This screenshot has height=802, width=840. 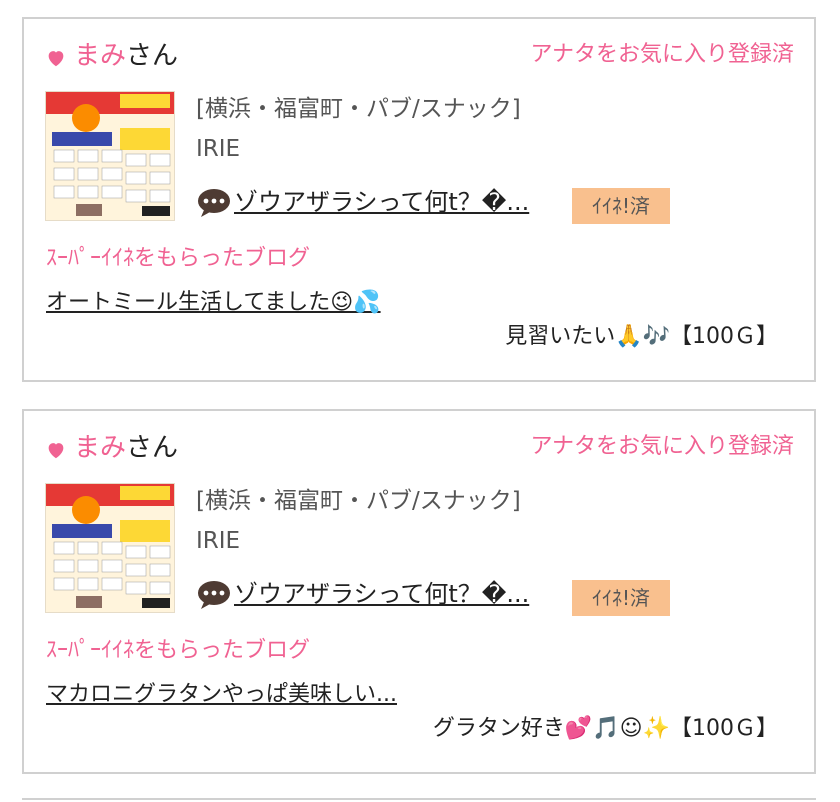 What do you see at coordinates (213, 303) in the screenshot?
I see `blog-title-link: オートミール生活してました😉💦` at bounding box center [213, 303].